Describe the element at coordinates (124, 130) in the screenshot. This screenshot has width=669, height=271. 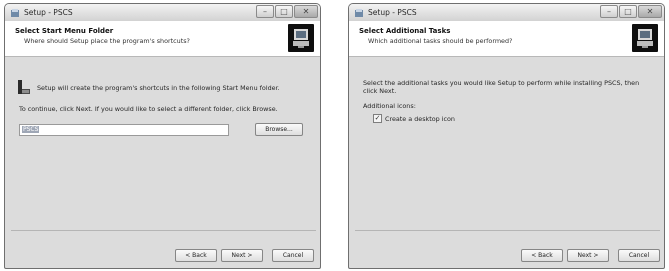
I see `start-menu-folder-input: PSCS` at that location.